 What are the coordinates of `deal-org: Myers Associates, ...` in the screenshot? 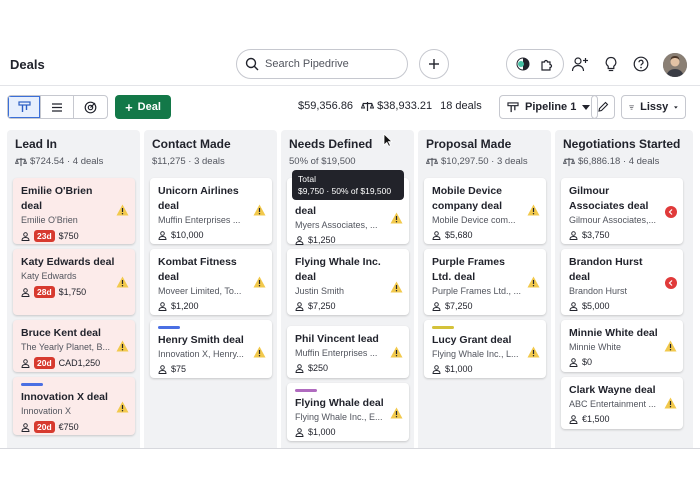 It's located at (336, 225).